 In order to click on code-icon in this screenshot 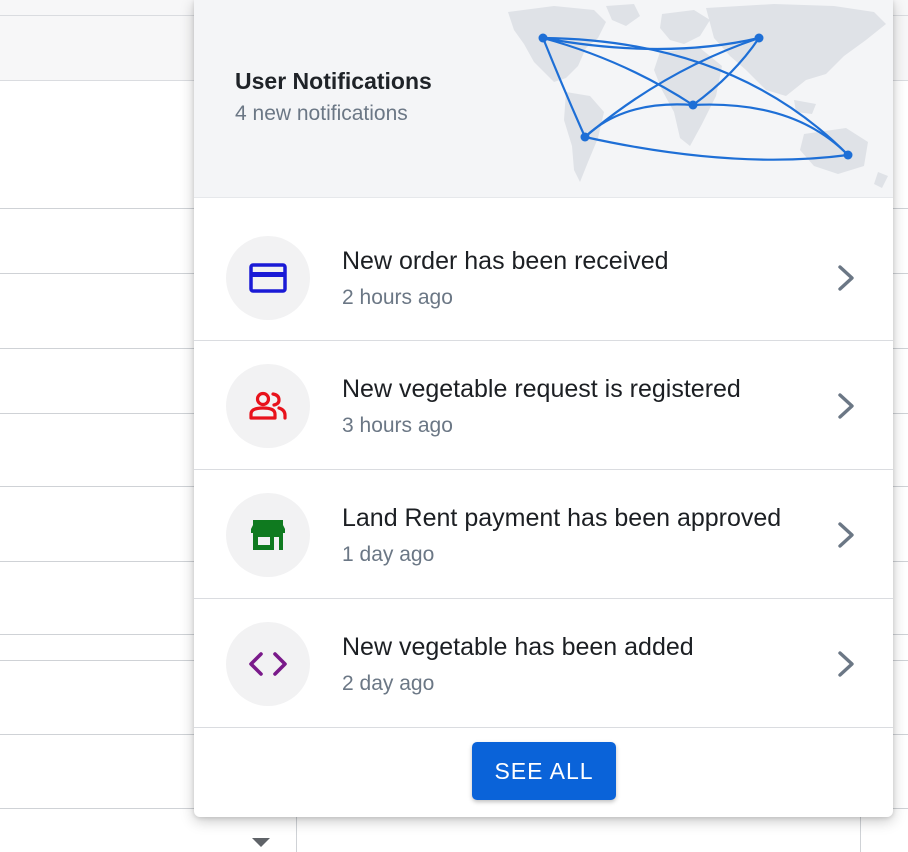, I will do `click(268, 664)`.